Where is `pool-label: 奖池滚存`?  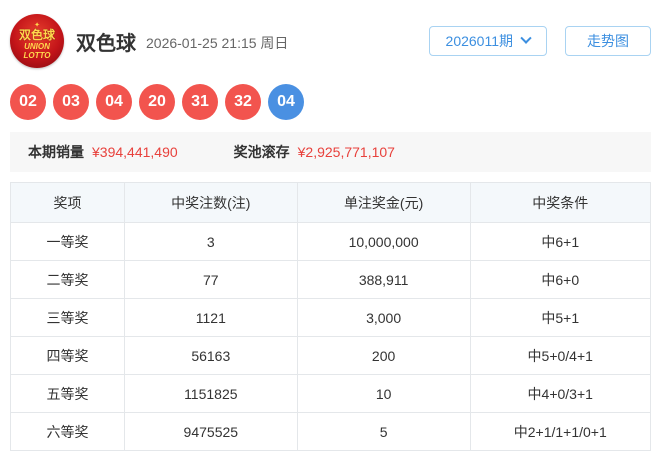 pool-label: 奖池滚存 is located at coordinates (261, 152).